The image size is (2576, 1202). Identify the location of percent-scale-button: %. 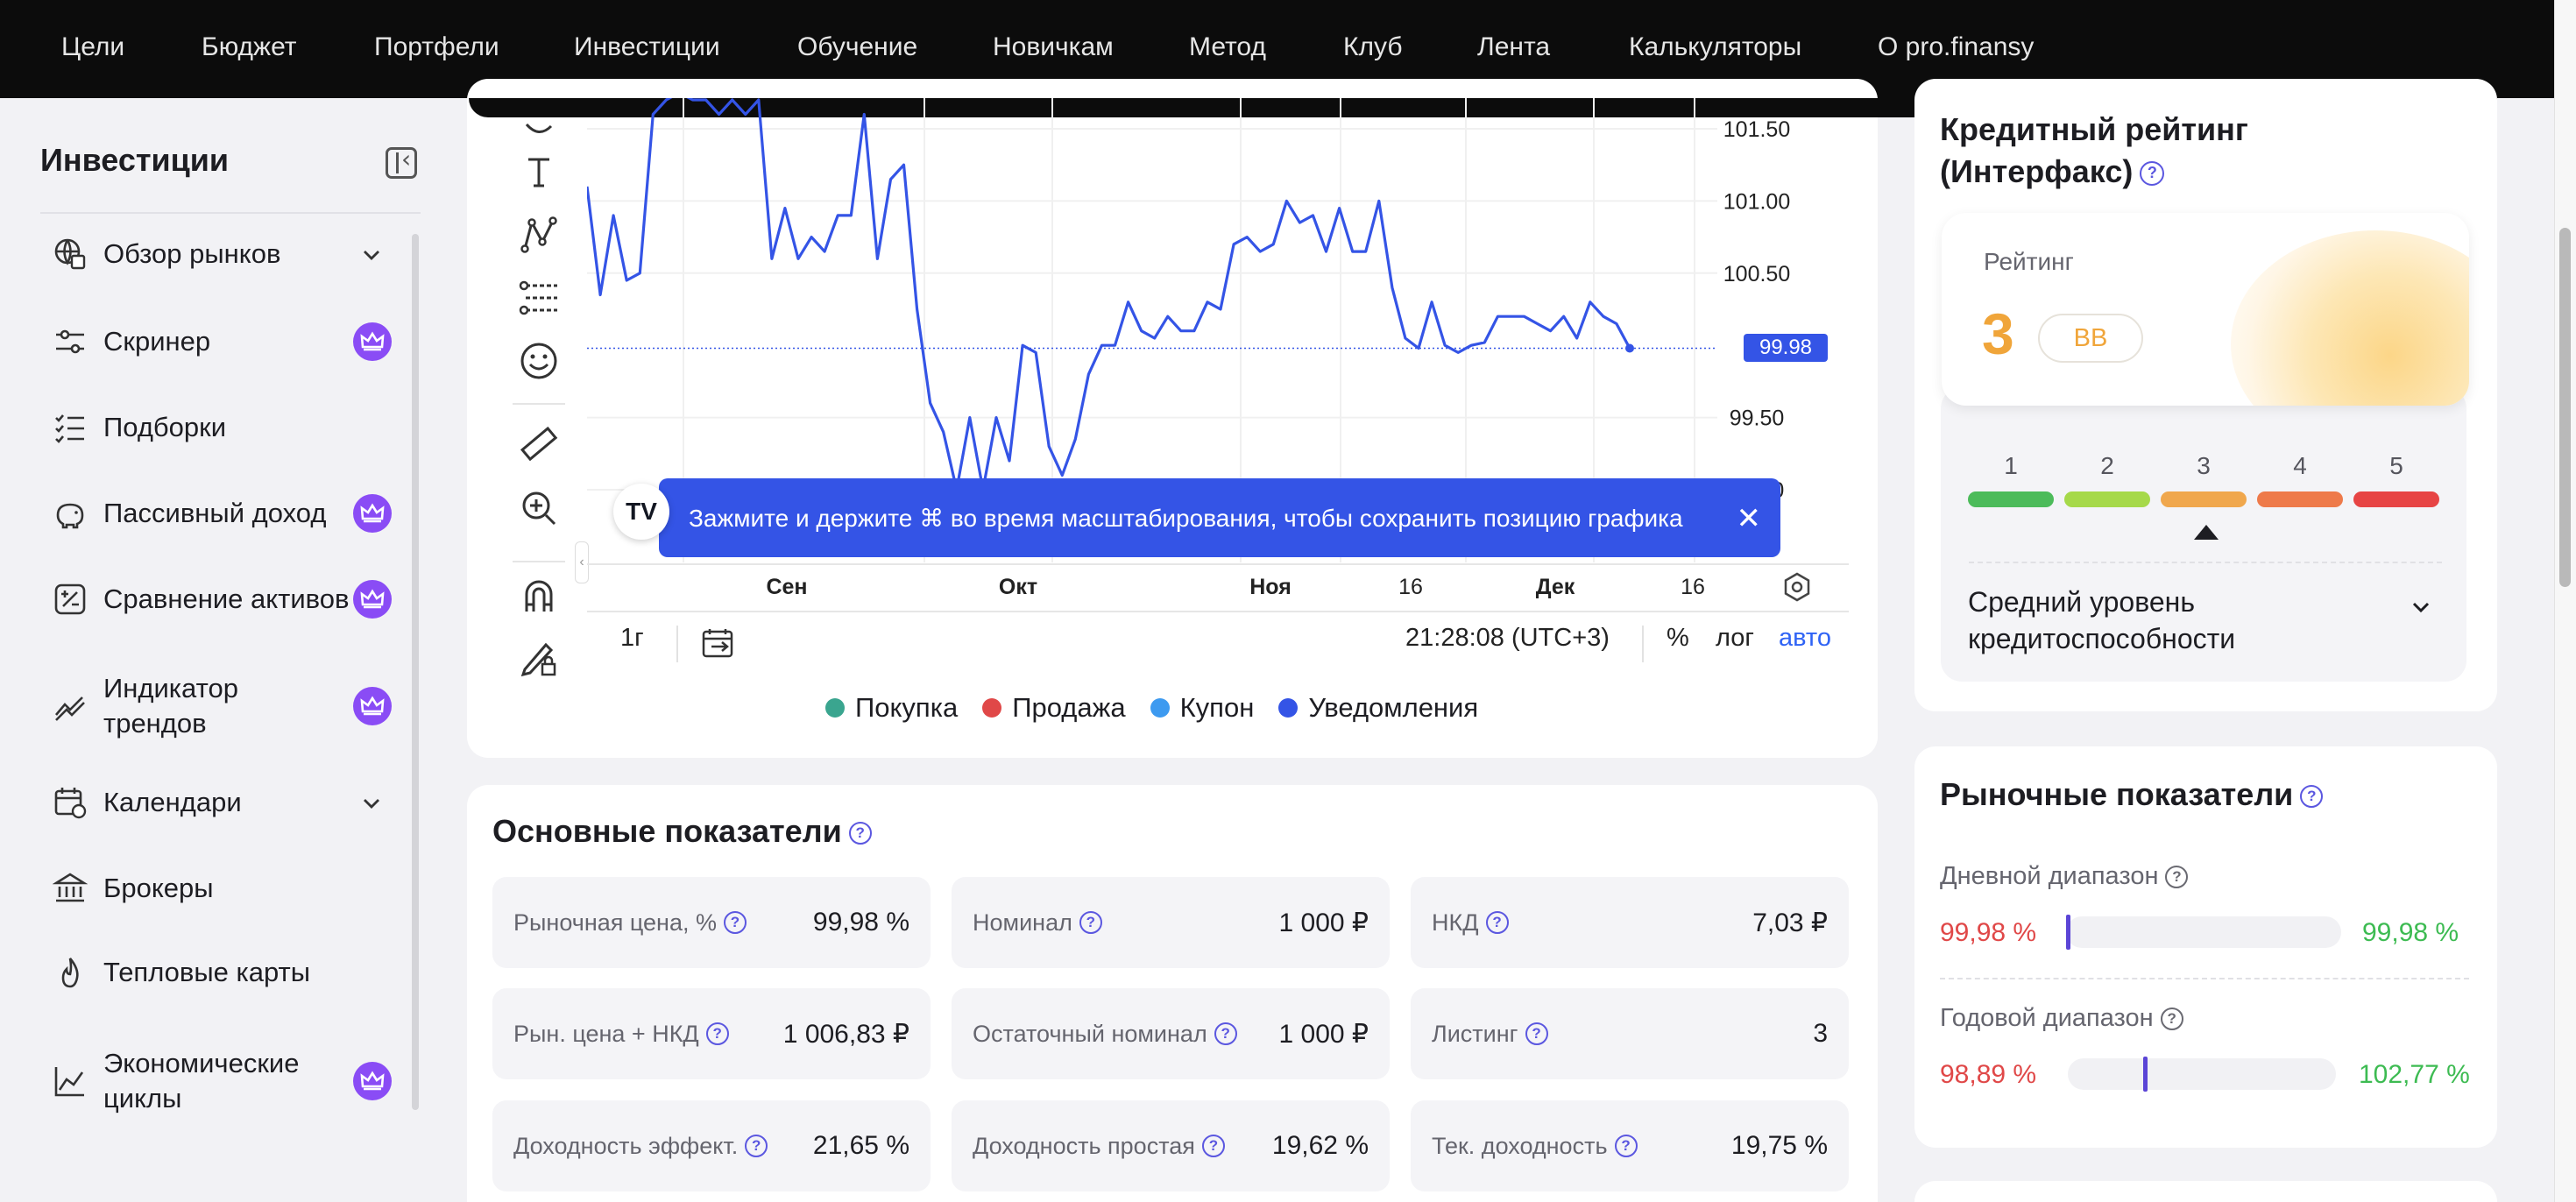
(1678, 638).